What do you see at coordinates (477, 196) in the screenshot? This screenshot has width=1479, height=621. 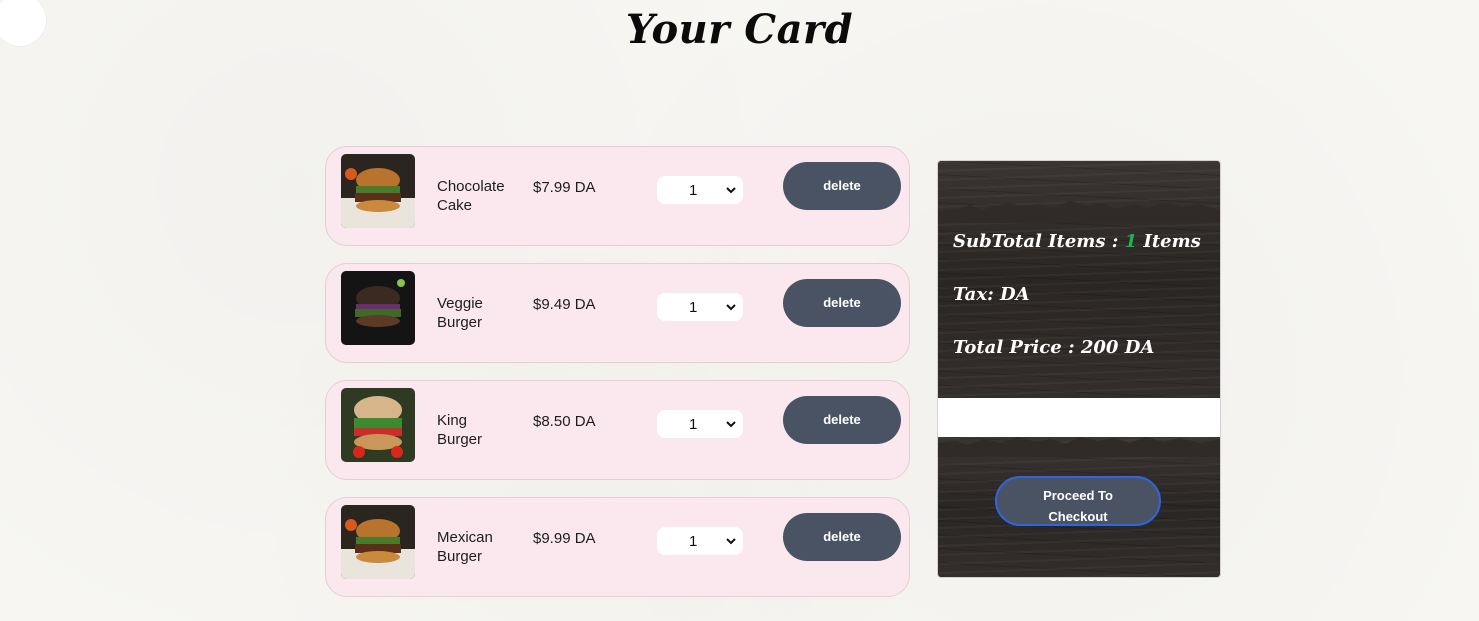 I see `item-name: Chocolate Cake` at bounding box center [477, 196].